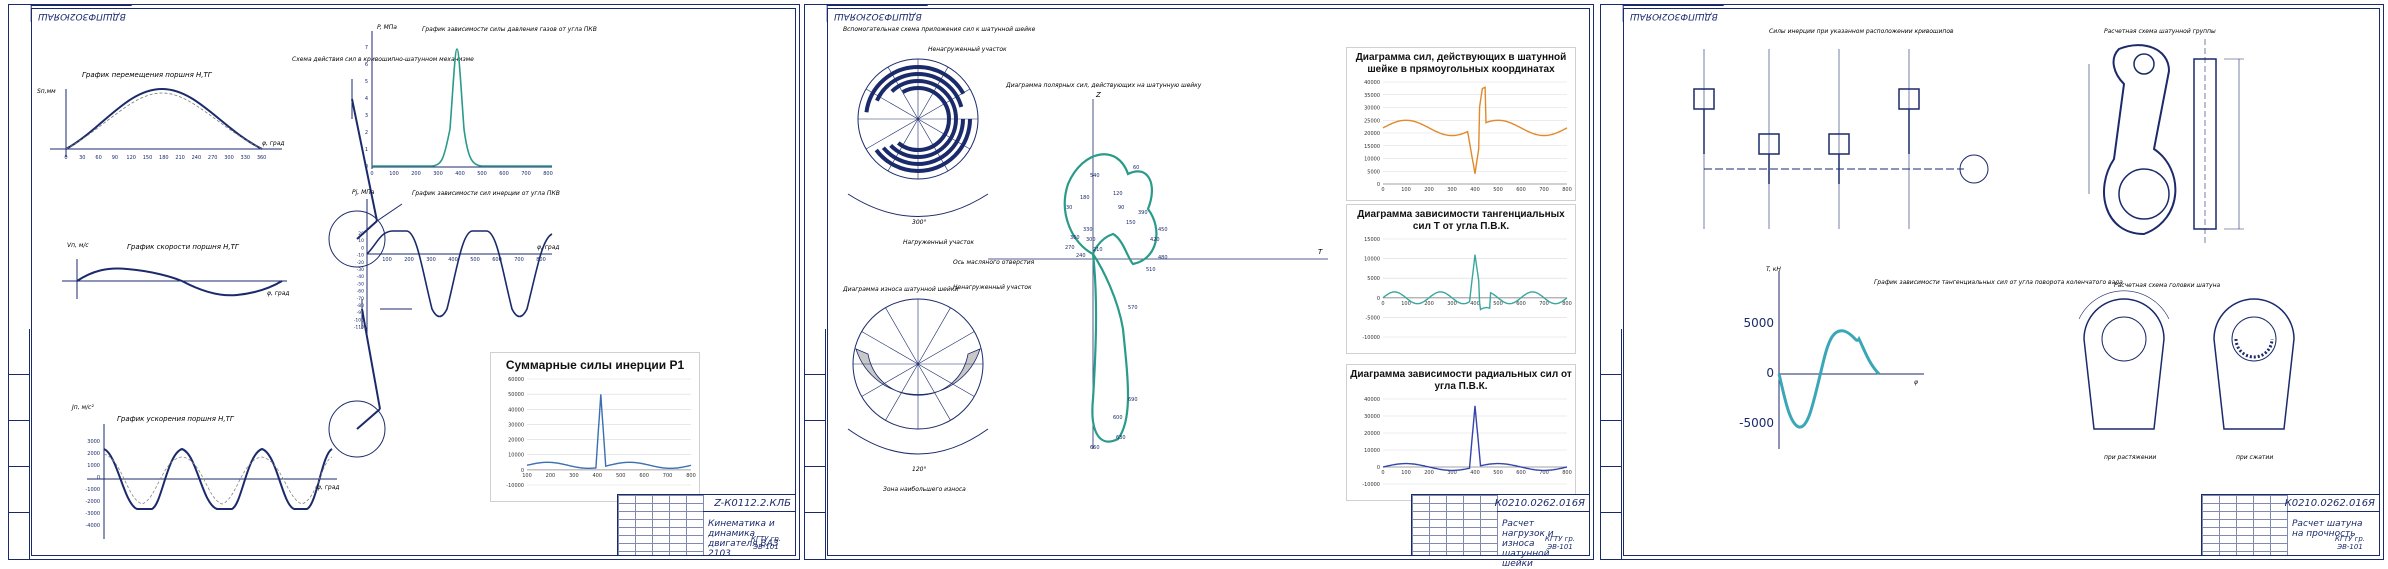 The image size is (2388, 569). I want to click on inert-tick-label: 20, so click(361, 234).